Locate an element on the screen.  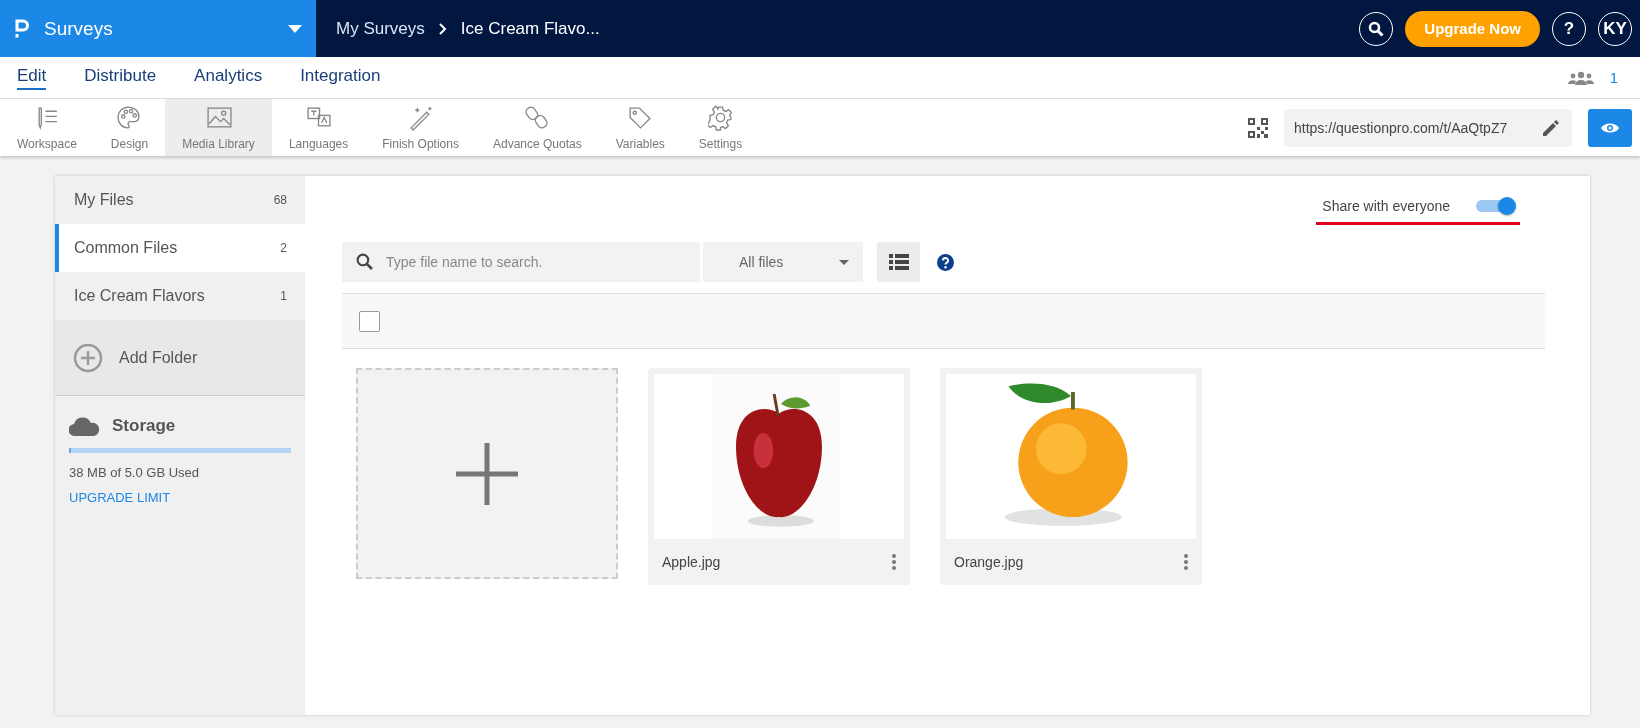
share-toggle is located at coordinates (1495, 206).